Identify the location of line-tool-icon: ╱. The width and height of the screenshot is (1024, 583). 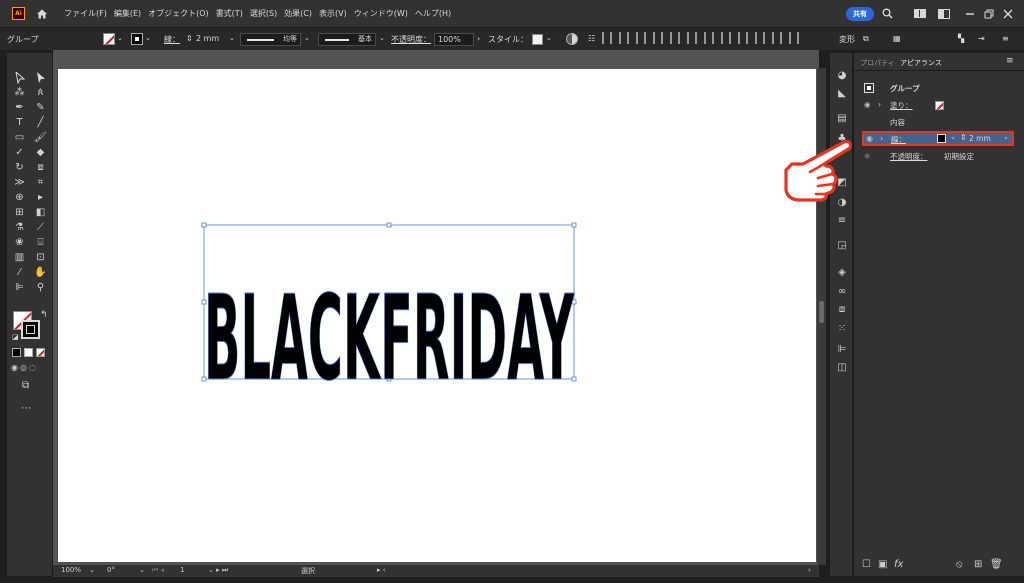
(40, 122).